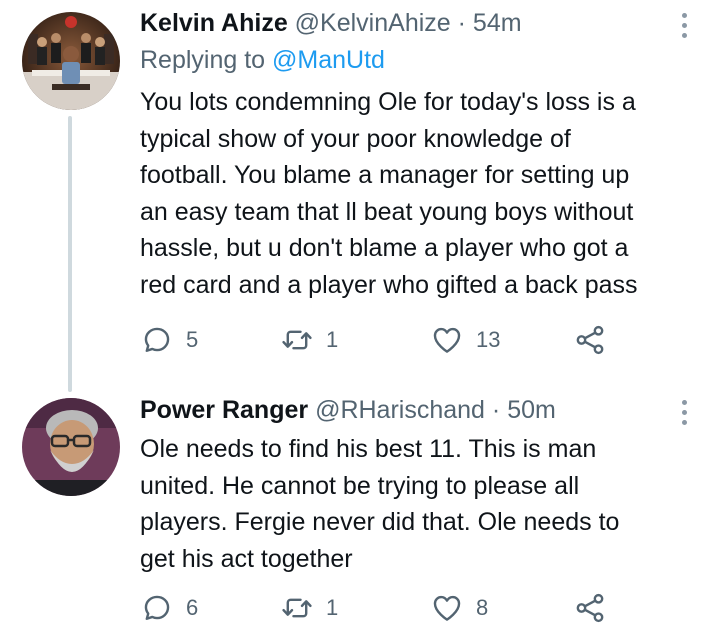 This screenshot has height=644, width=720. Describe the element at coordinates (497, 23) in the screenshot. I see `timestamp: 54m` at that location.